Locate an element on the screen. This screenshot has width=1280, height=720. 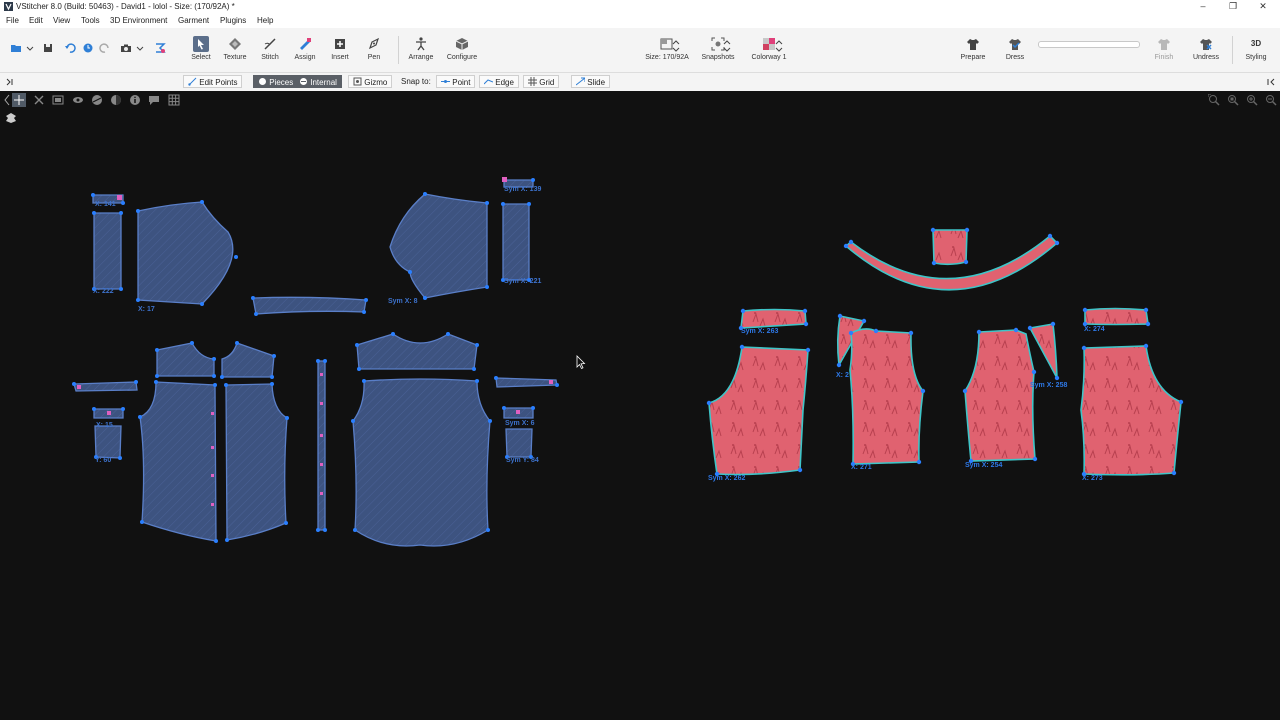
pattern-piece-pocket-right is located at coordinates (519, 443).